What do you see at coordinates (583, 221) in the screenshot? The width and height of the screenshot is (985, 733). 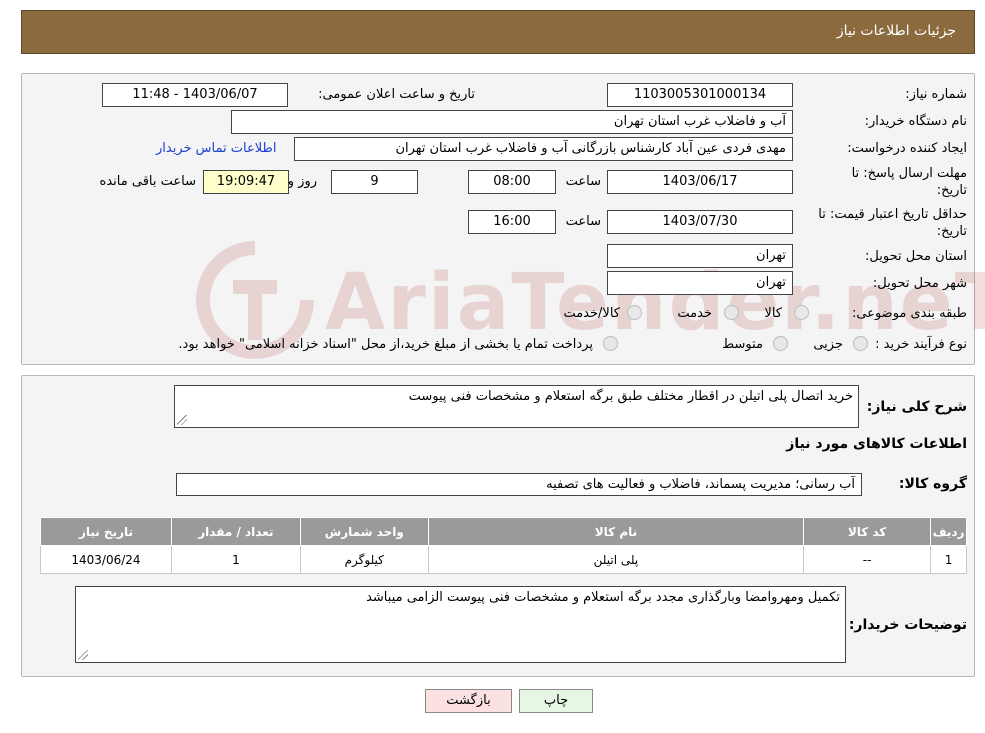 I see `validity-time-label: ساعت` at bounding box center [583, 221].